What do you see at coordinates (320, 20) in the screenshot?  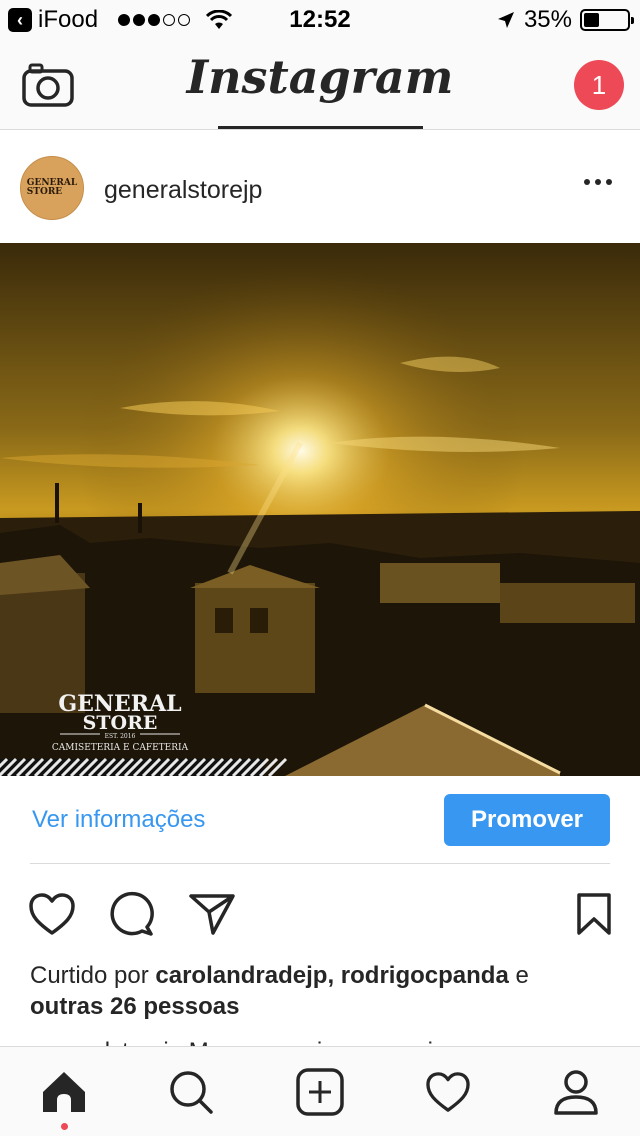 I see `status-bar: ‹ iFood 12:52 35%` at bounding box center [320, 20].